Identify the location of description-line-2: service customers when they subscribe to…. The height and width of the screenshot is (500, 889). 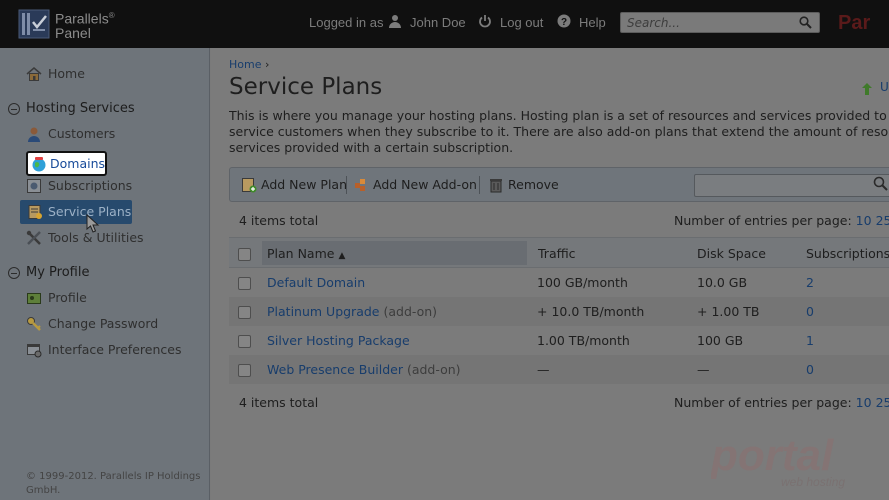
(559, 131).